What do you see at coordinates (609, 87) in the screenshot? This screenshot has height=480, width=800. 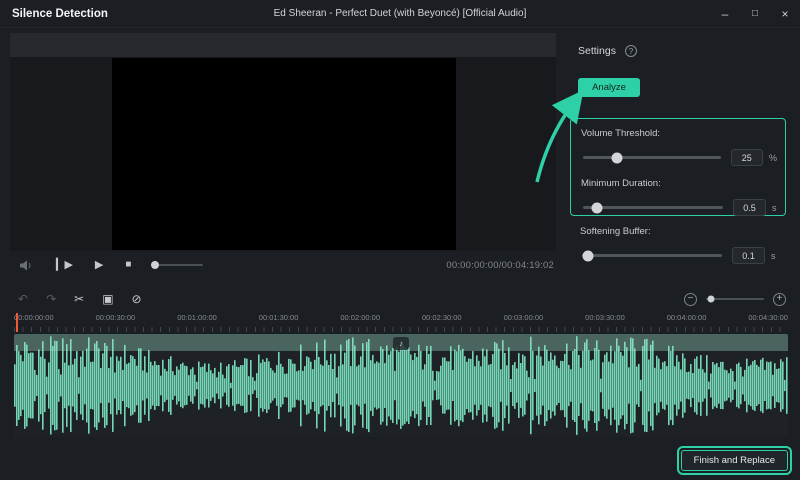 I see `analyze-button: Analyze` at bounding box center [609, 87].